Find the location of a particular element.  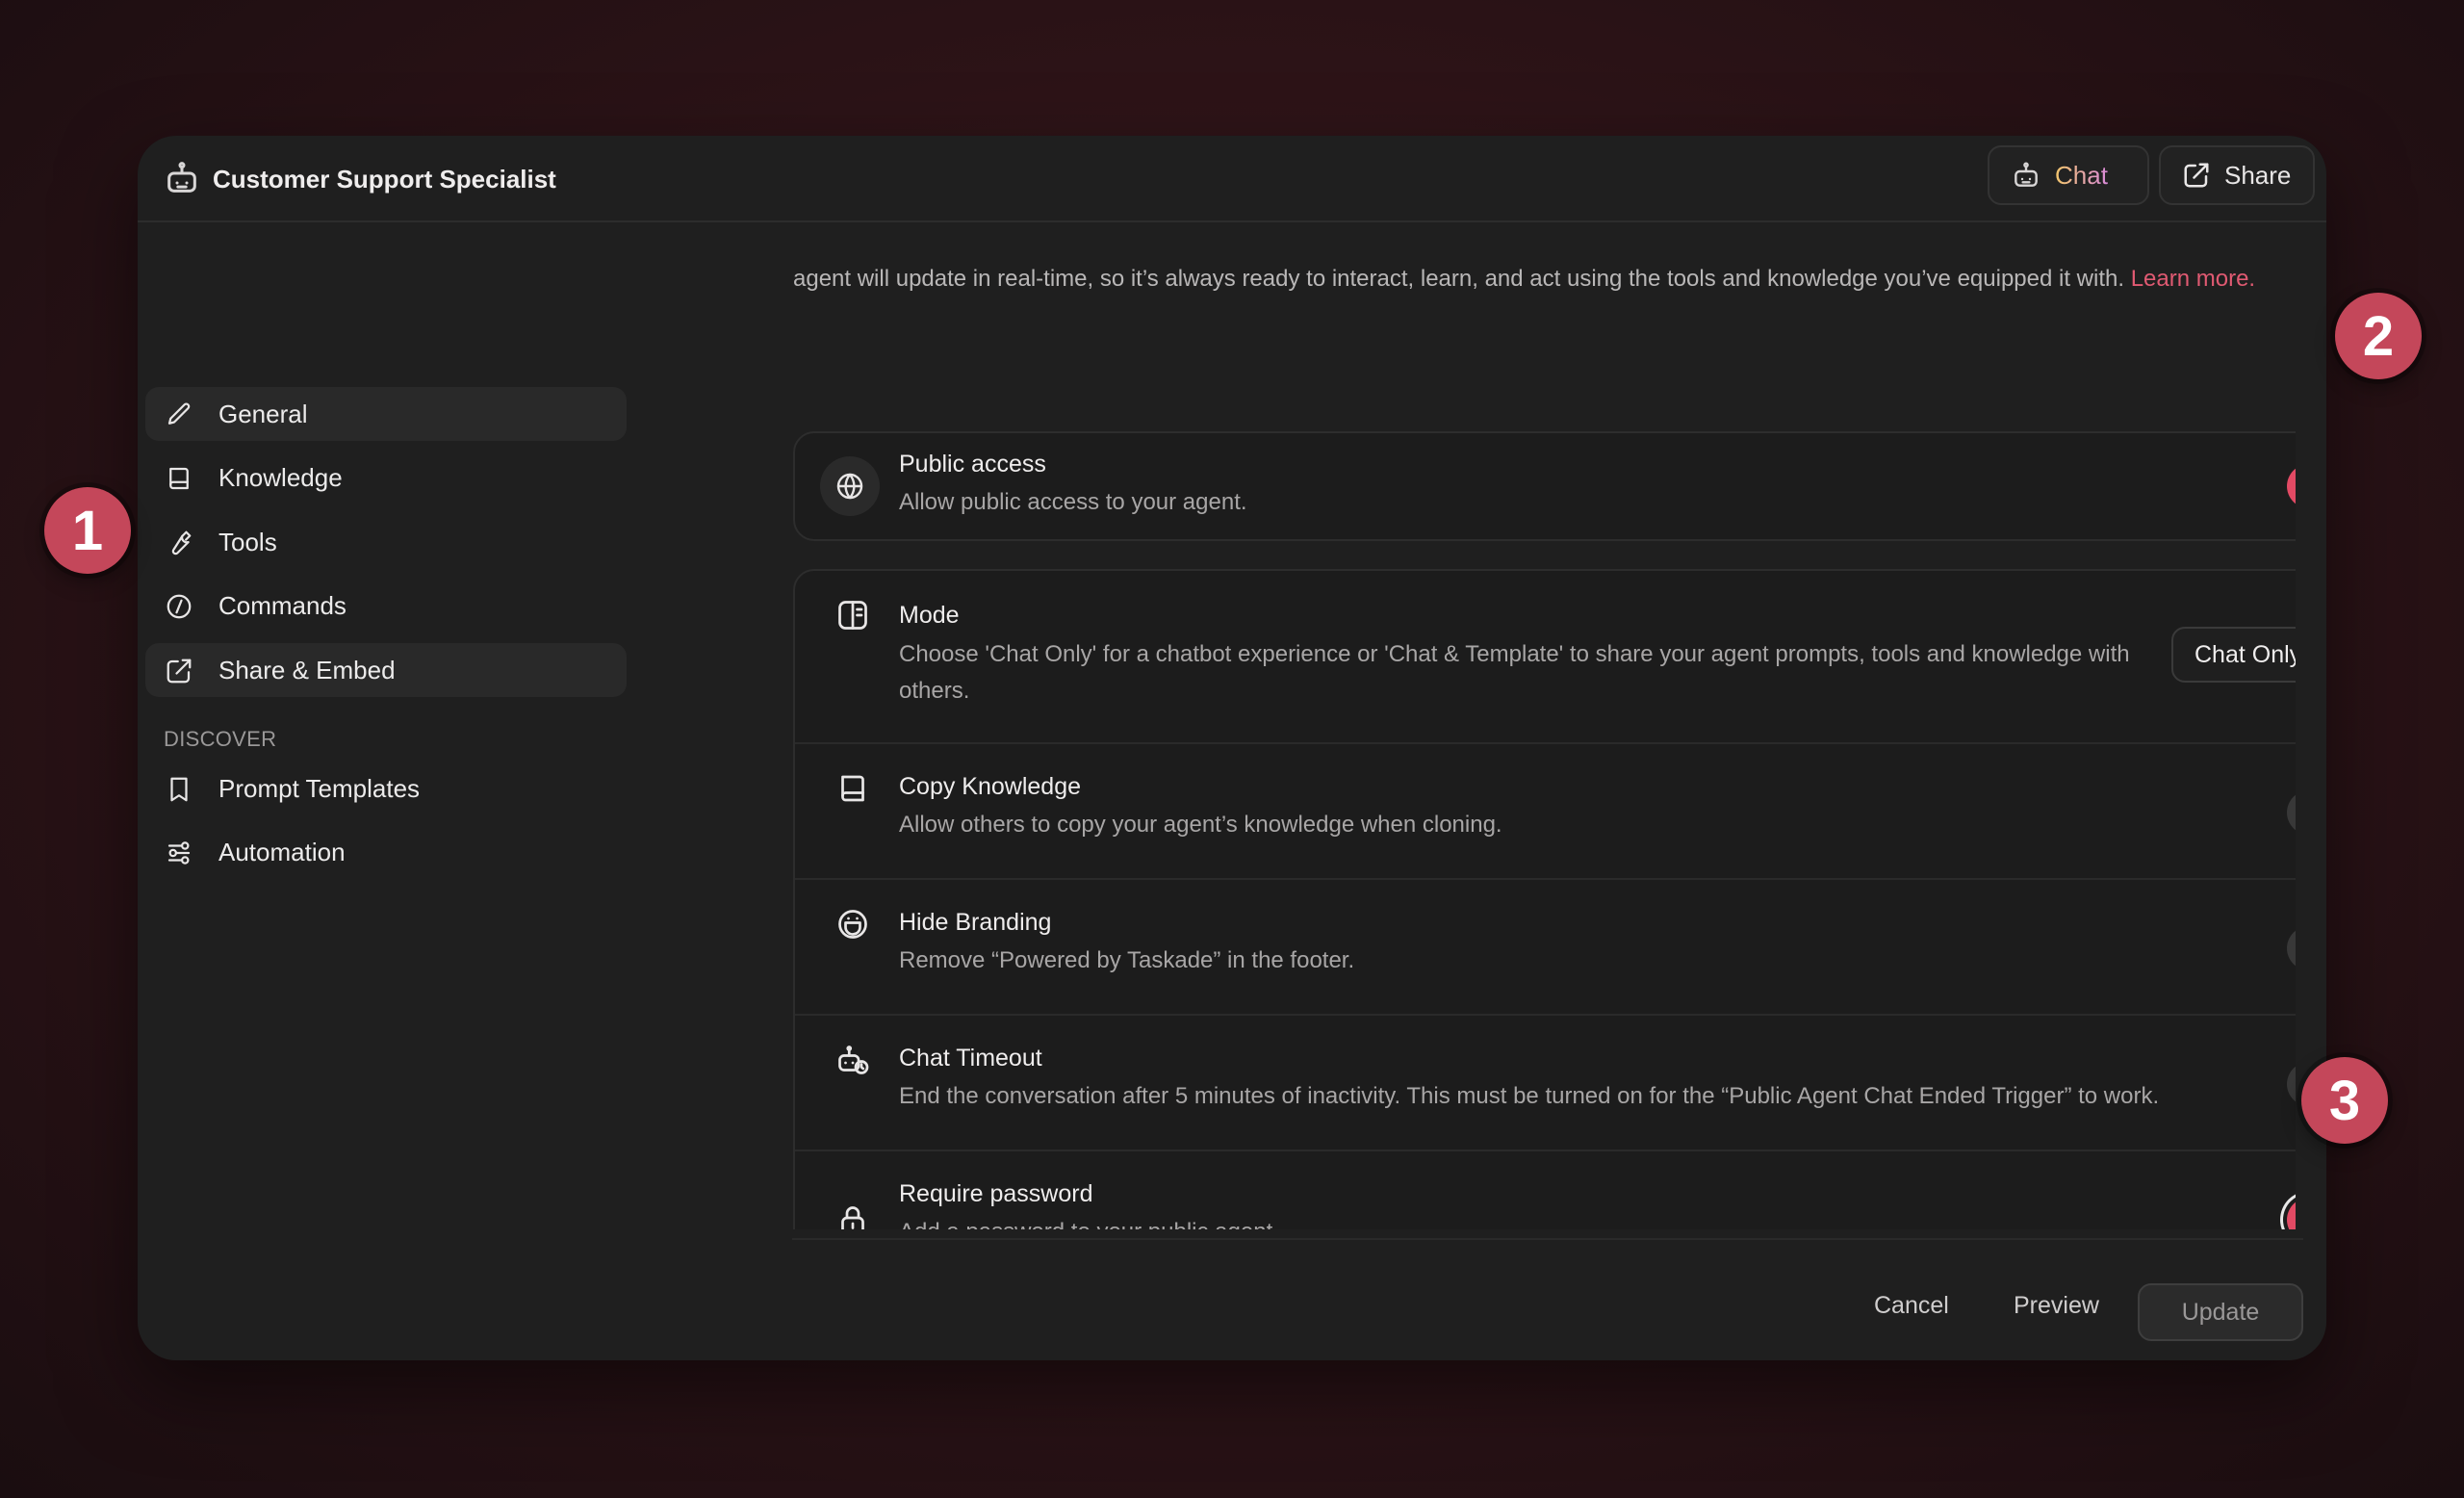

sidebar-section-discover: DISCOVER is located at coordinates (220, 739).